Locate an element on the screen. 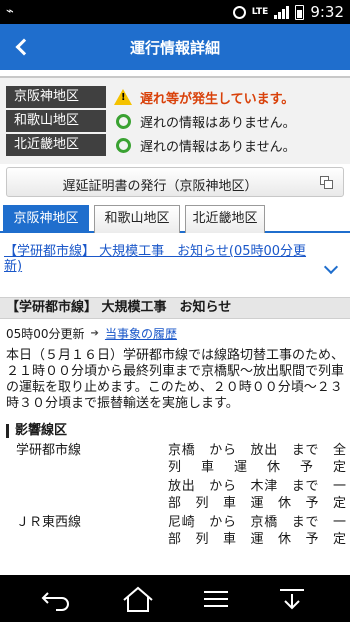 This screenshot has width=350, height=622. tab-wakayama: 和歌山地区 is located at coordinates (137, 219).